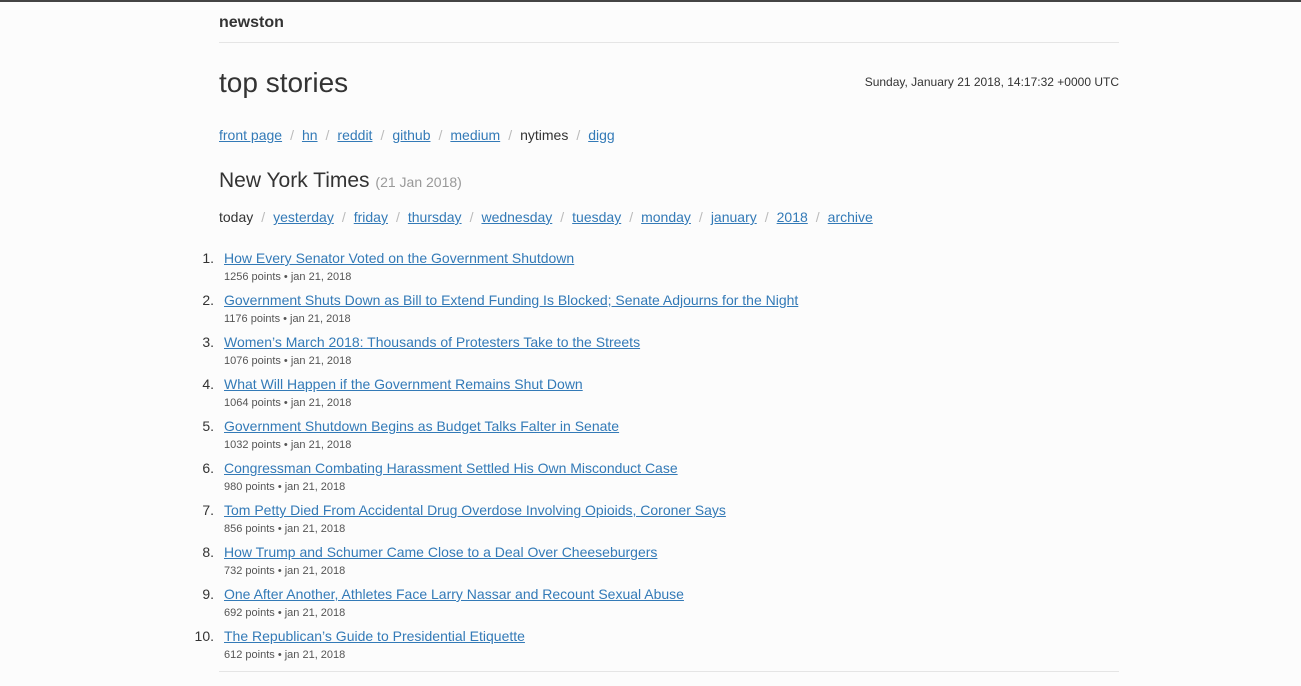  Describe the element at coordinates (288, 445) in the screenshot. I see `story-meta: 1032 points • jan 21, 2018` at that location.